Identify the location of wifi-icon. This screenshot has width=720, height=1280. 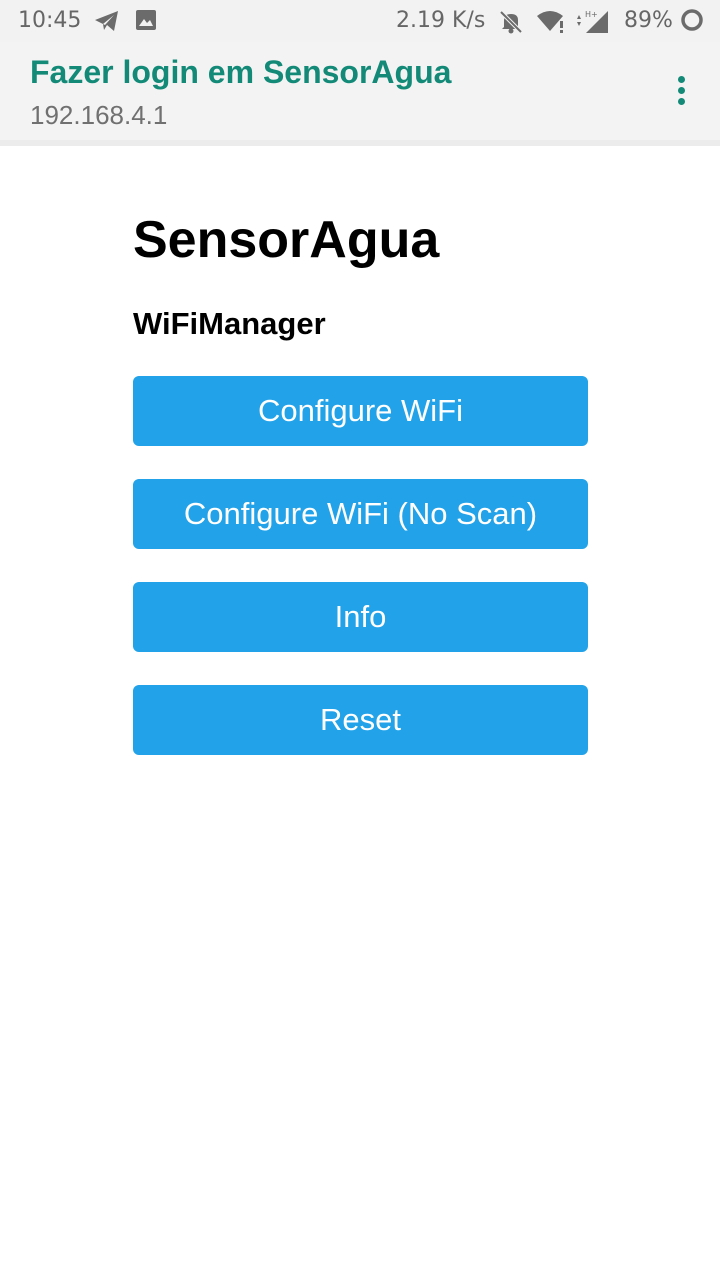
(549, 21).